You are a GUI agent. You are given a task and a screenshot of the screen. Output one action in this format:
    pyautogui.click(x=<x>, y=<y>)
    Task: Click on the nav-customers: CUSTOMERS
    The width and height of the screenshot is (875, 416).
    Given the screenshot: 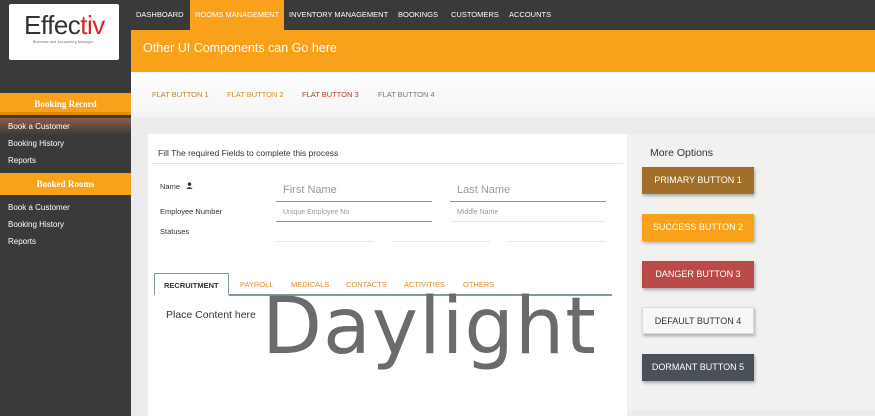 What is the action you would take?
    pyautogui.click(x=475, y=15)
    